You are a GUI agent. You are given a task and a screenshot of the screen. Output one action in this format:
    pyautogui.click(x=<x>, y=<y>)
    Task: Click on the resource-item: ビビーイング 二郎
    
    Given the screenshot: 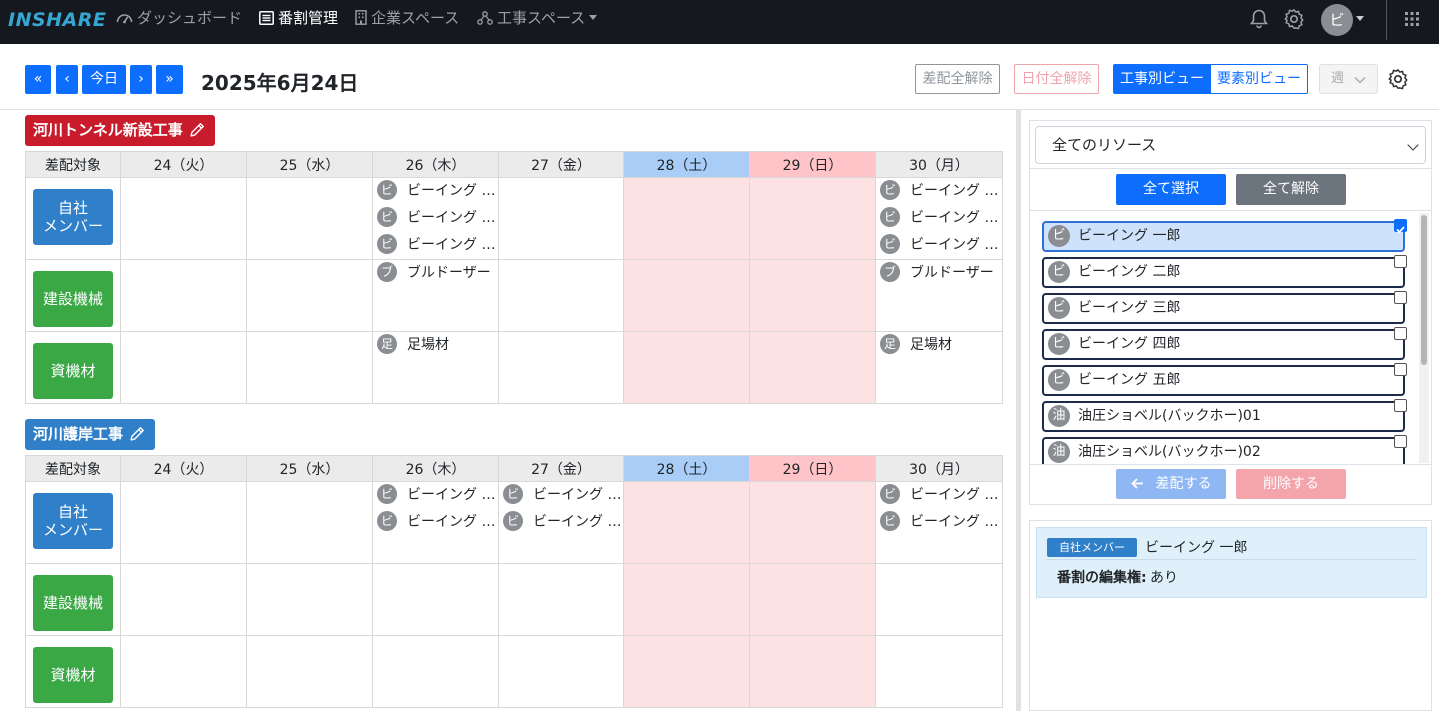 What is the action you would take?
    pyautogui.click(x=1223, y=272)
    